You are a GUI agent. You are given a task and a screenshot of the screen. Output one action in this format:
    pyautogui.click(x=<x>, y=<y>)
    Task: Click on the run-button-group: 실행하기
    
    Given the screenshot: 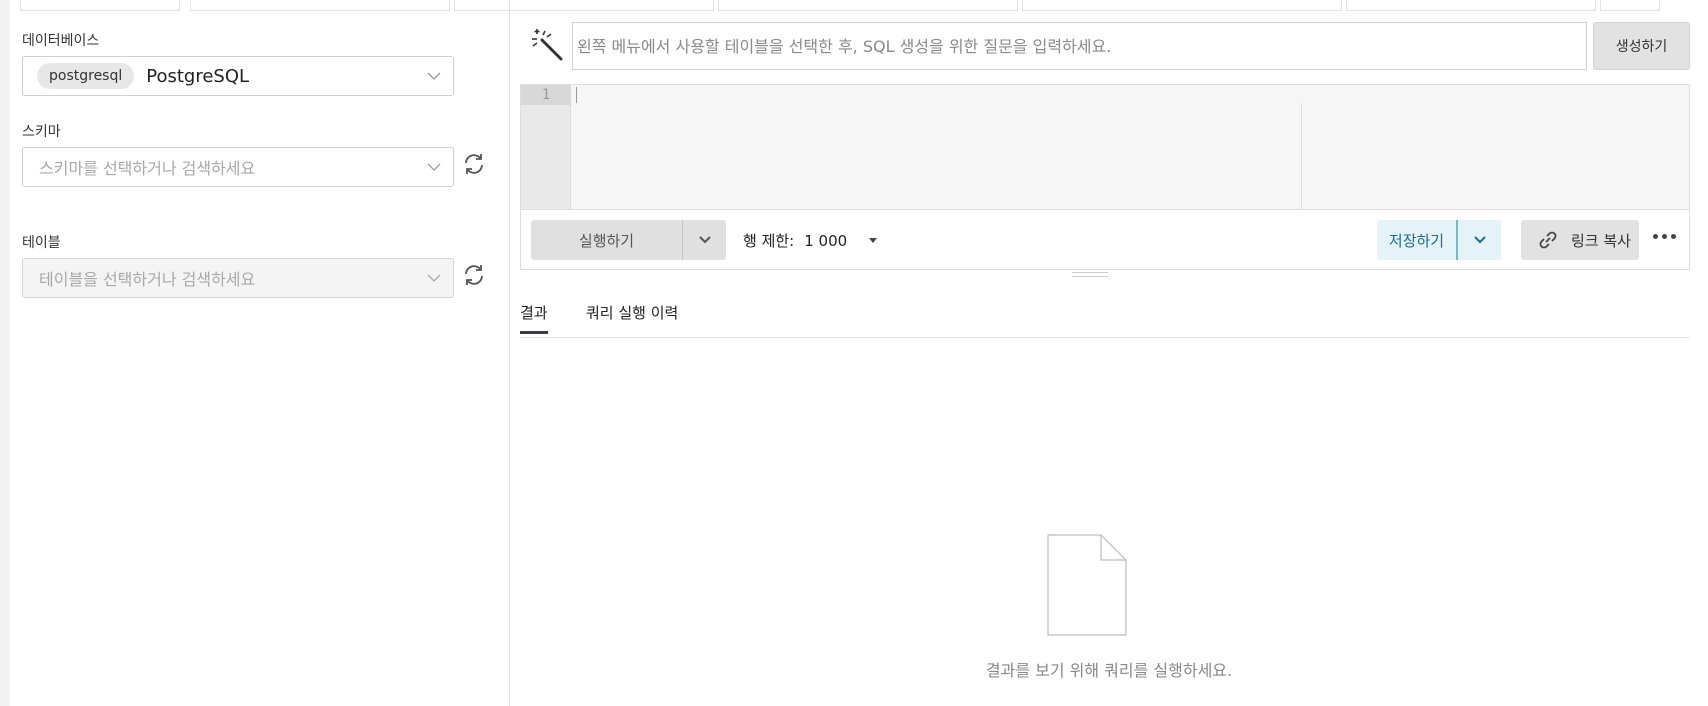 What is the action you would take?
    pyautogui.click(x=628, y=240)
    